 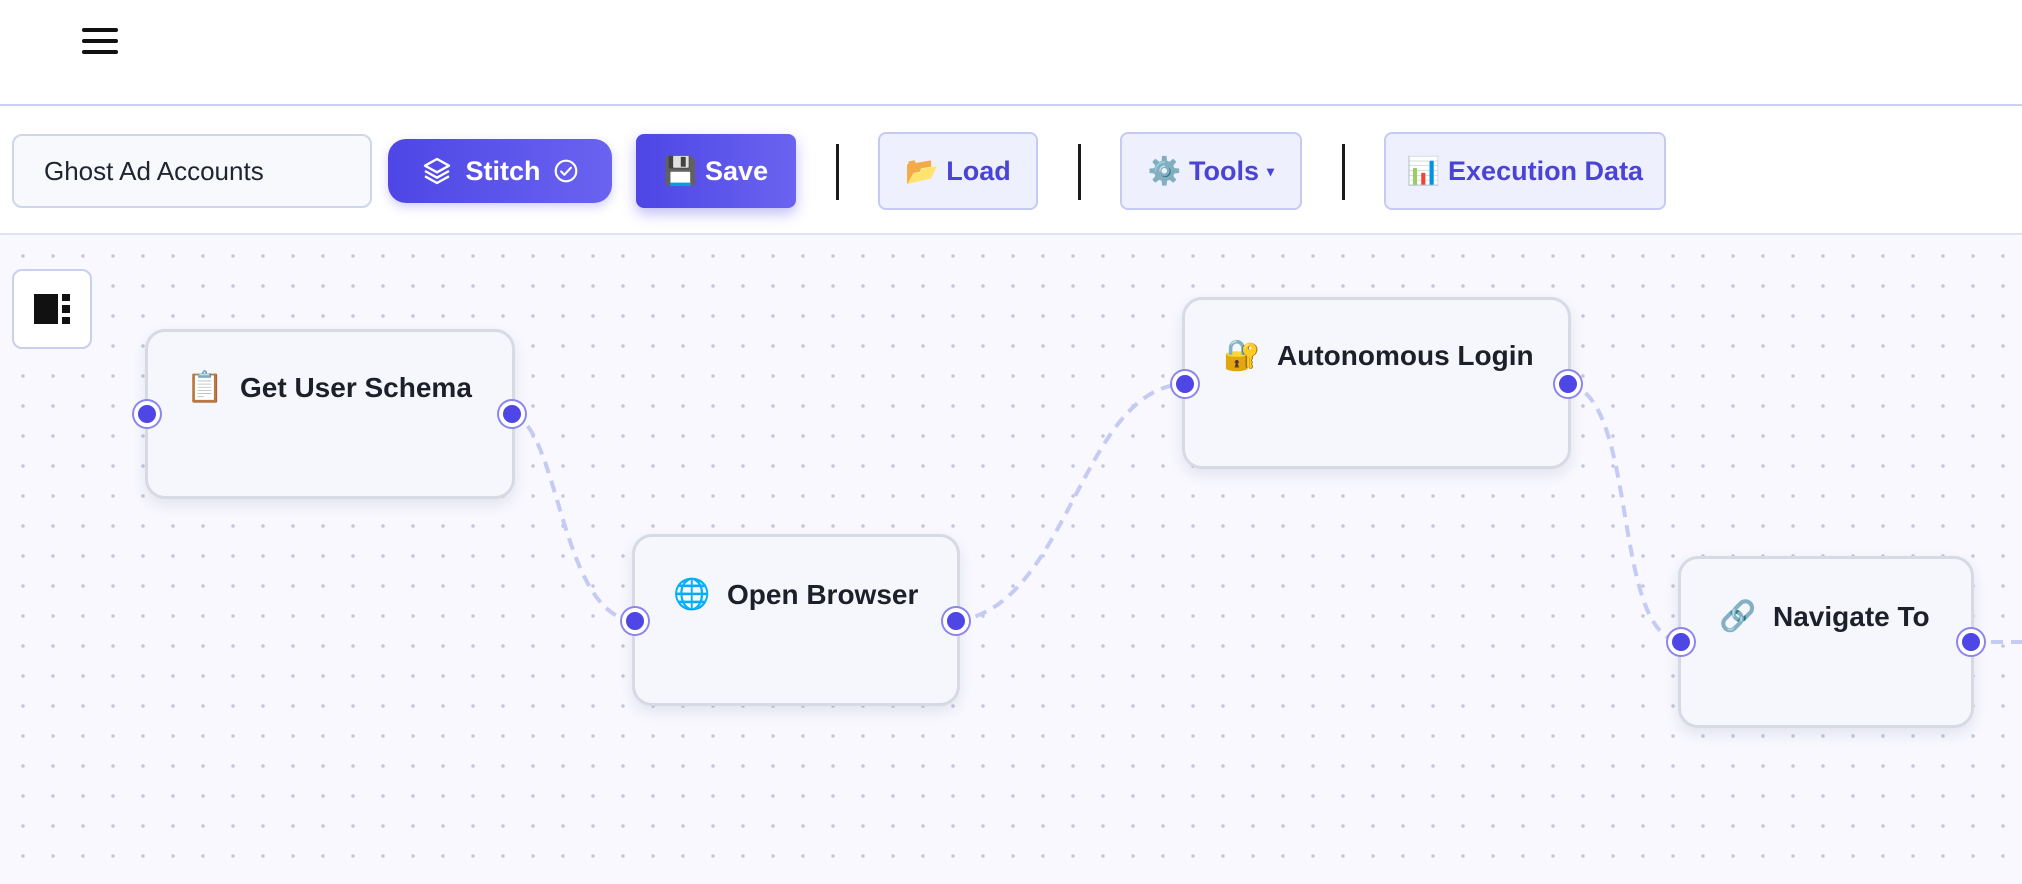 What do you see at coordinates (1203, 171) in the screenshot?
I see `tools-label: ⚙️ Tools` at bounding box center [1203, 171].